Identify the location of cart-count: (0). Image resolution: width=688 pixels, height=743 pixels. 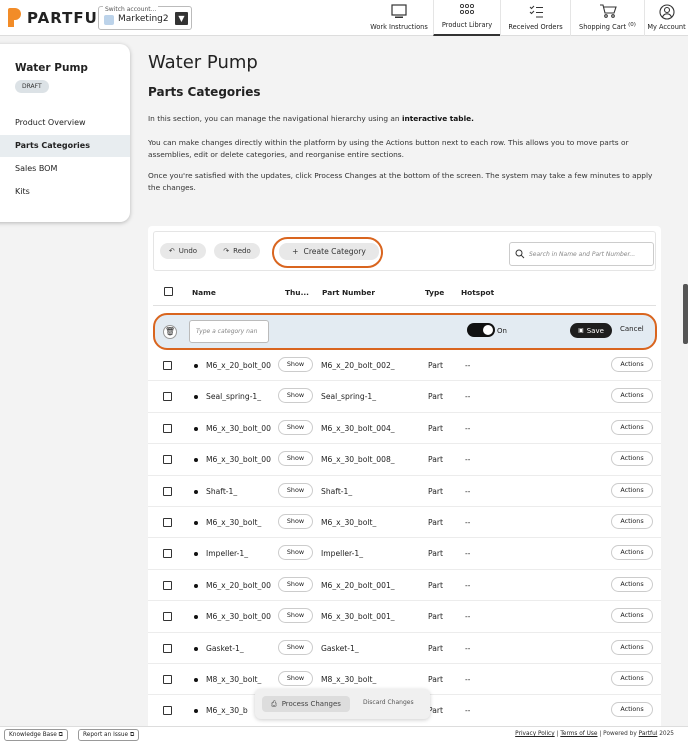
(632, 24).